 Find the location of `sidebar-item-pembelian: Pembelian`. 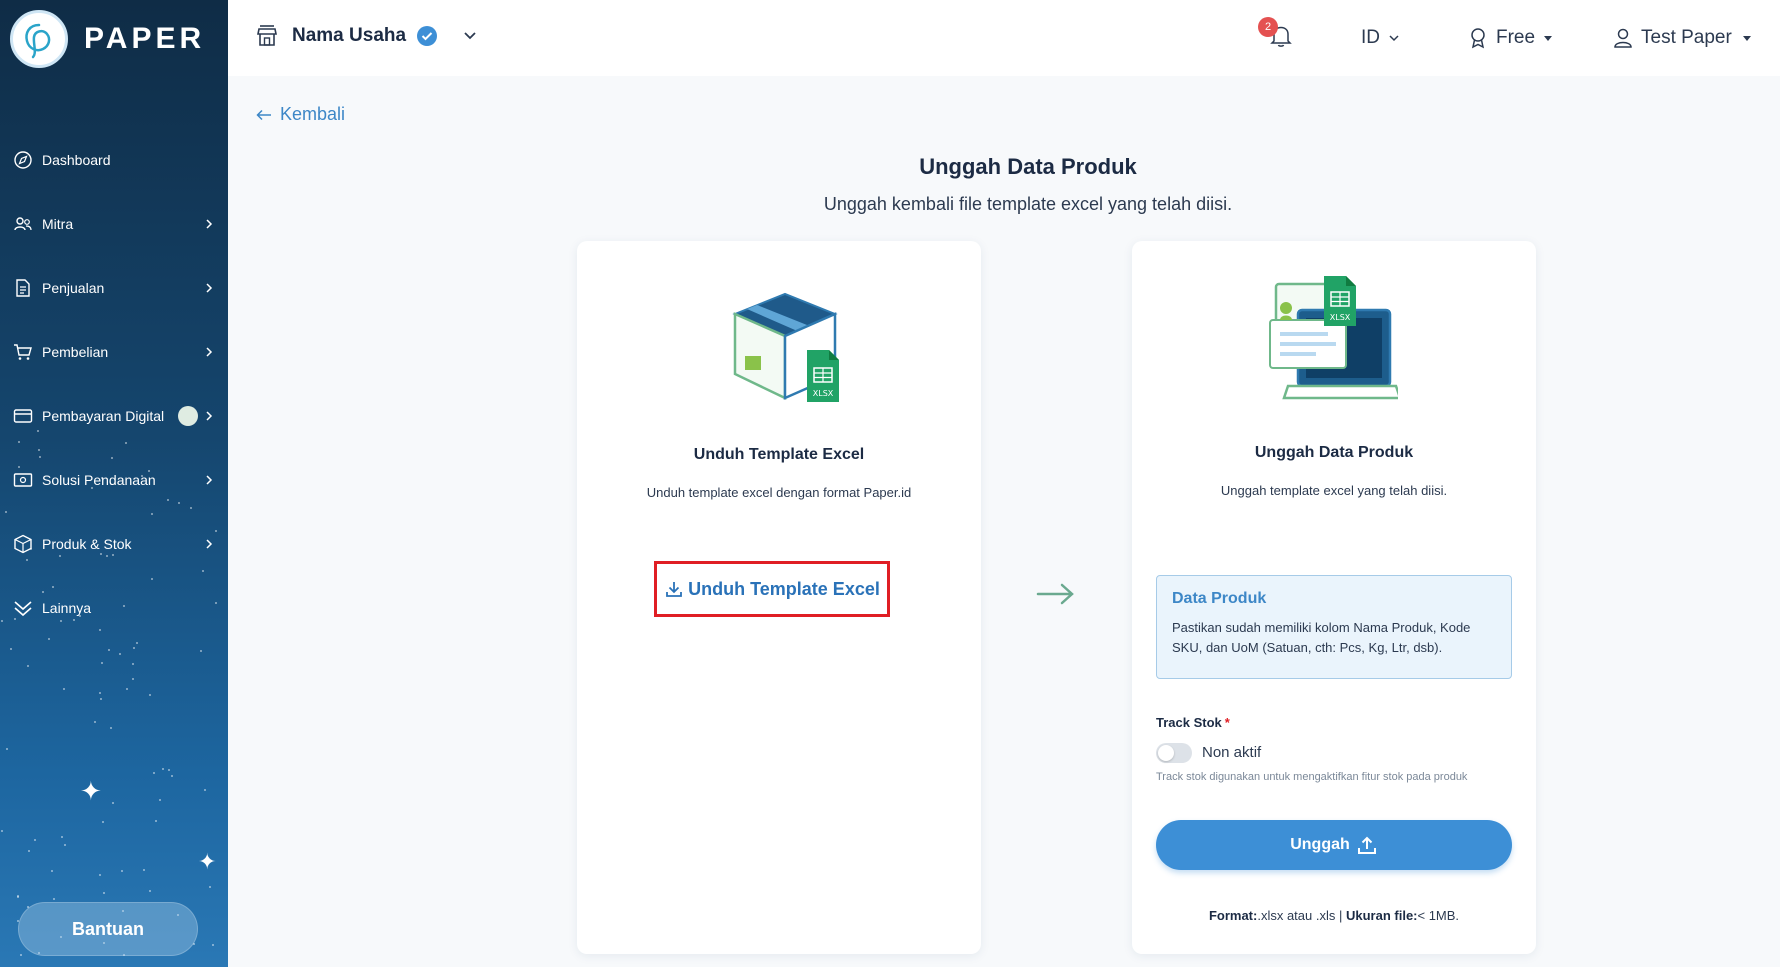

sidebar-item-pembelian: Pembelian is located at coordinates (114, 352).